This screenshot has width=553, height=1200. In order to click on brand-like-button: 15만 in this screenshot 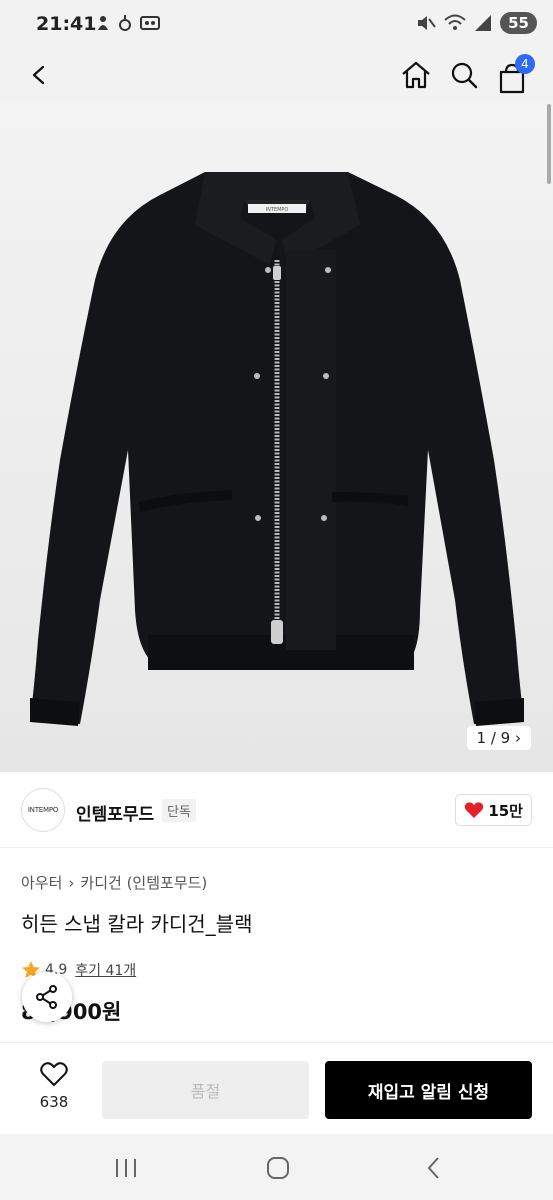, I will do `click(493, 810)`.